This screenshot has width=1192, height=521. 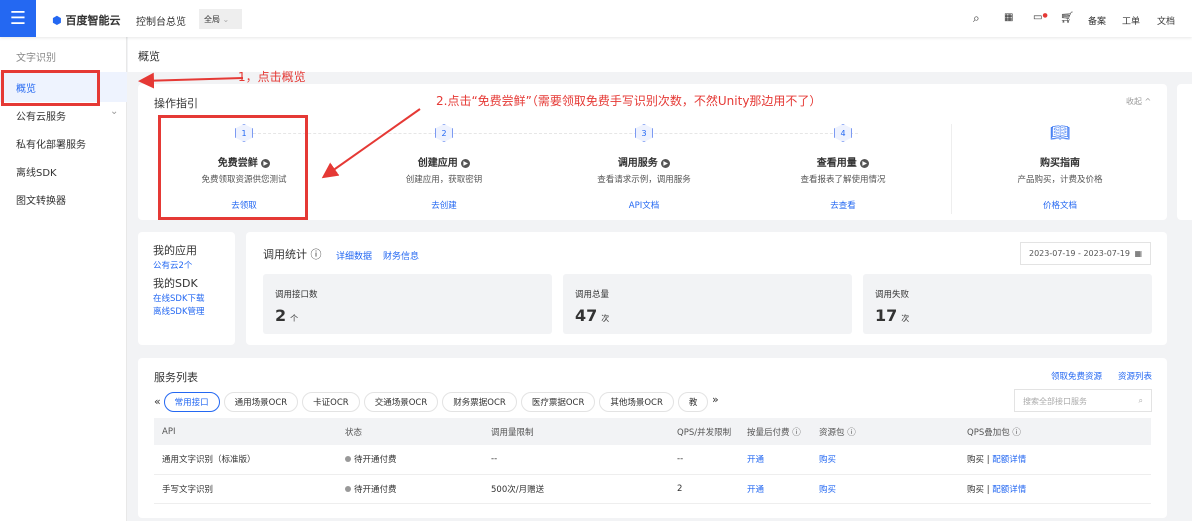 I want to click on docs-link: 文档, so click(x=1166, y=20).